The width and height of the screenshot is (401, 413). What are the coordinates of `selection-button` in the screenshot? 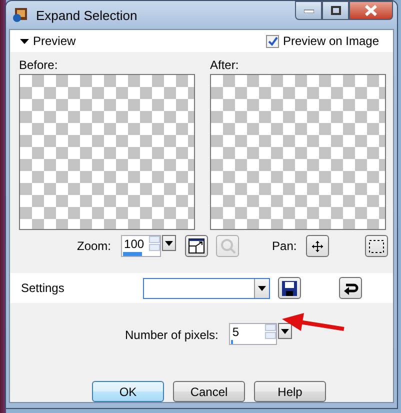 It's located at (376, 246).